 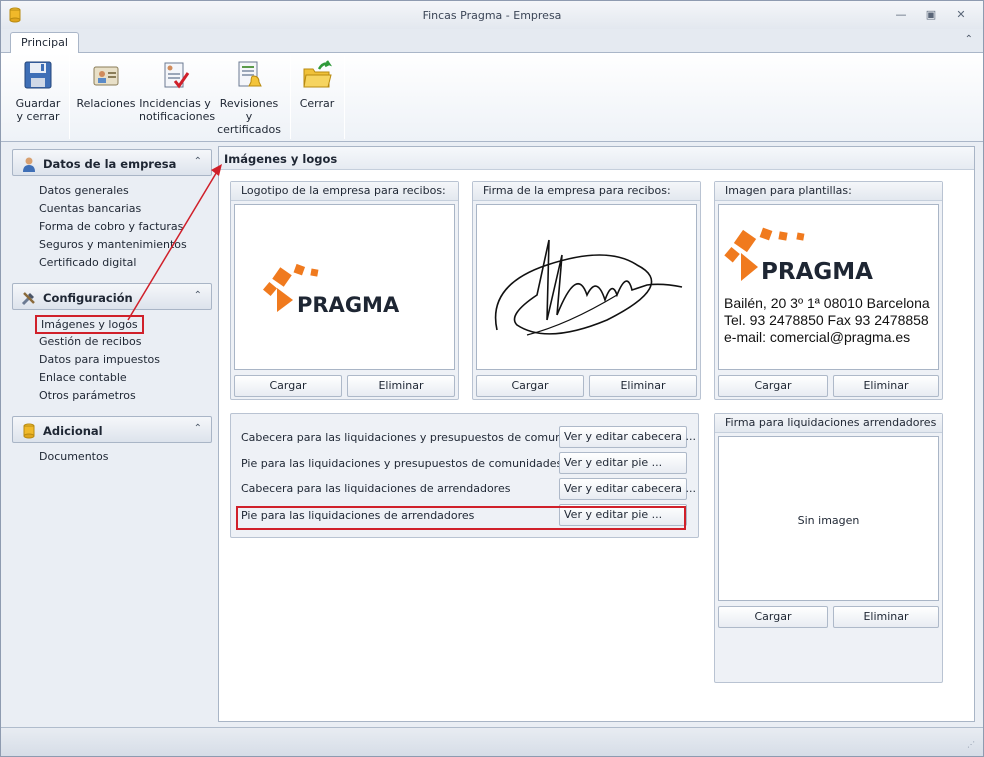 I want to click on revisions-label: Revisiones y certificados, so click(x=249, y=116).